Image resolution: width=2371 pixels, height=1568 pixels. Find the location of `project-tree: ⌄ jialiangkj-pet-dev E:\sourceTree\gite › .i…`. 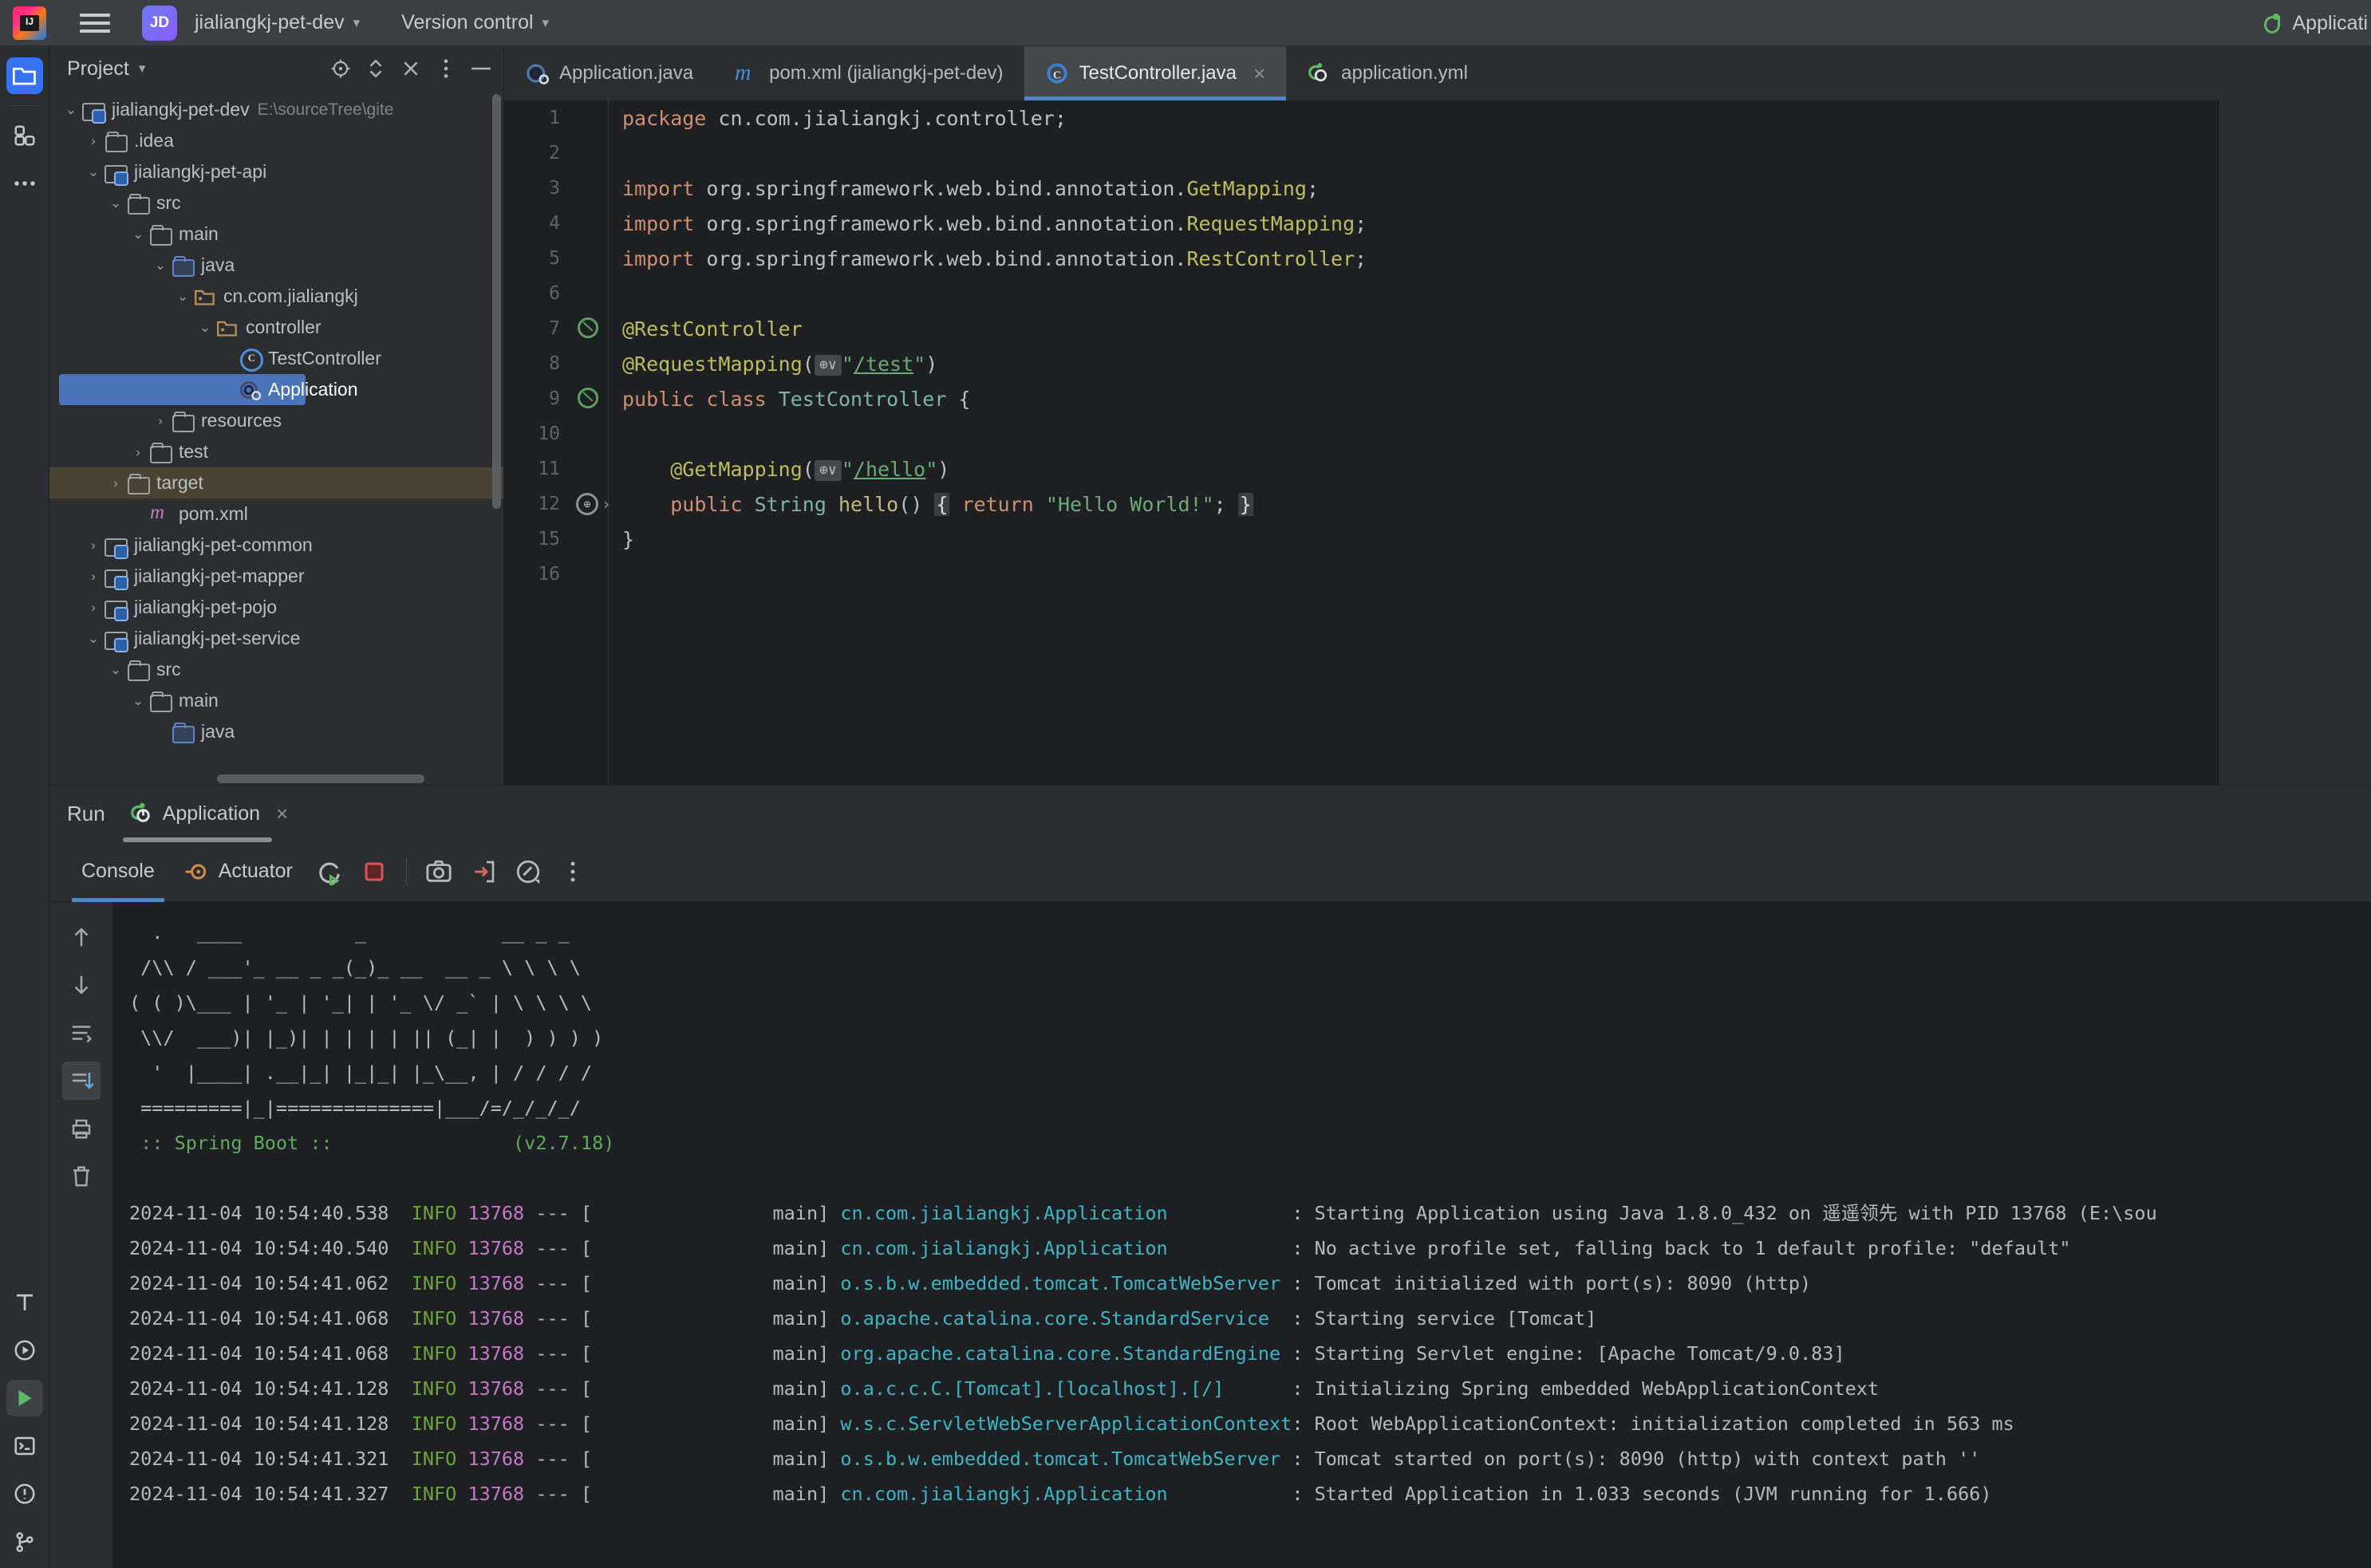

project-tree: ⌄ jialiangkj-pet-dev E:\sourceTree\gite › .i… is located at coordinates (276, 438).